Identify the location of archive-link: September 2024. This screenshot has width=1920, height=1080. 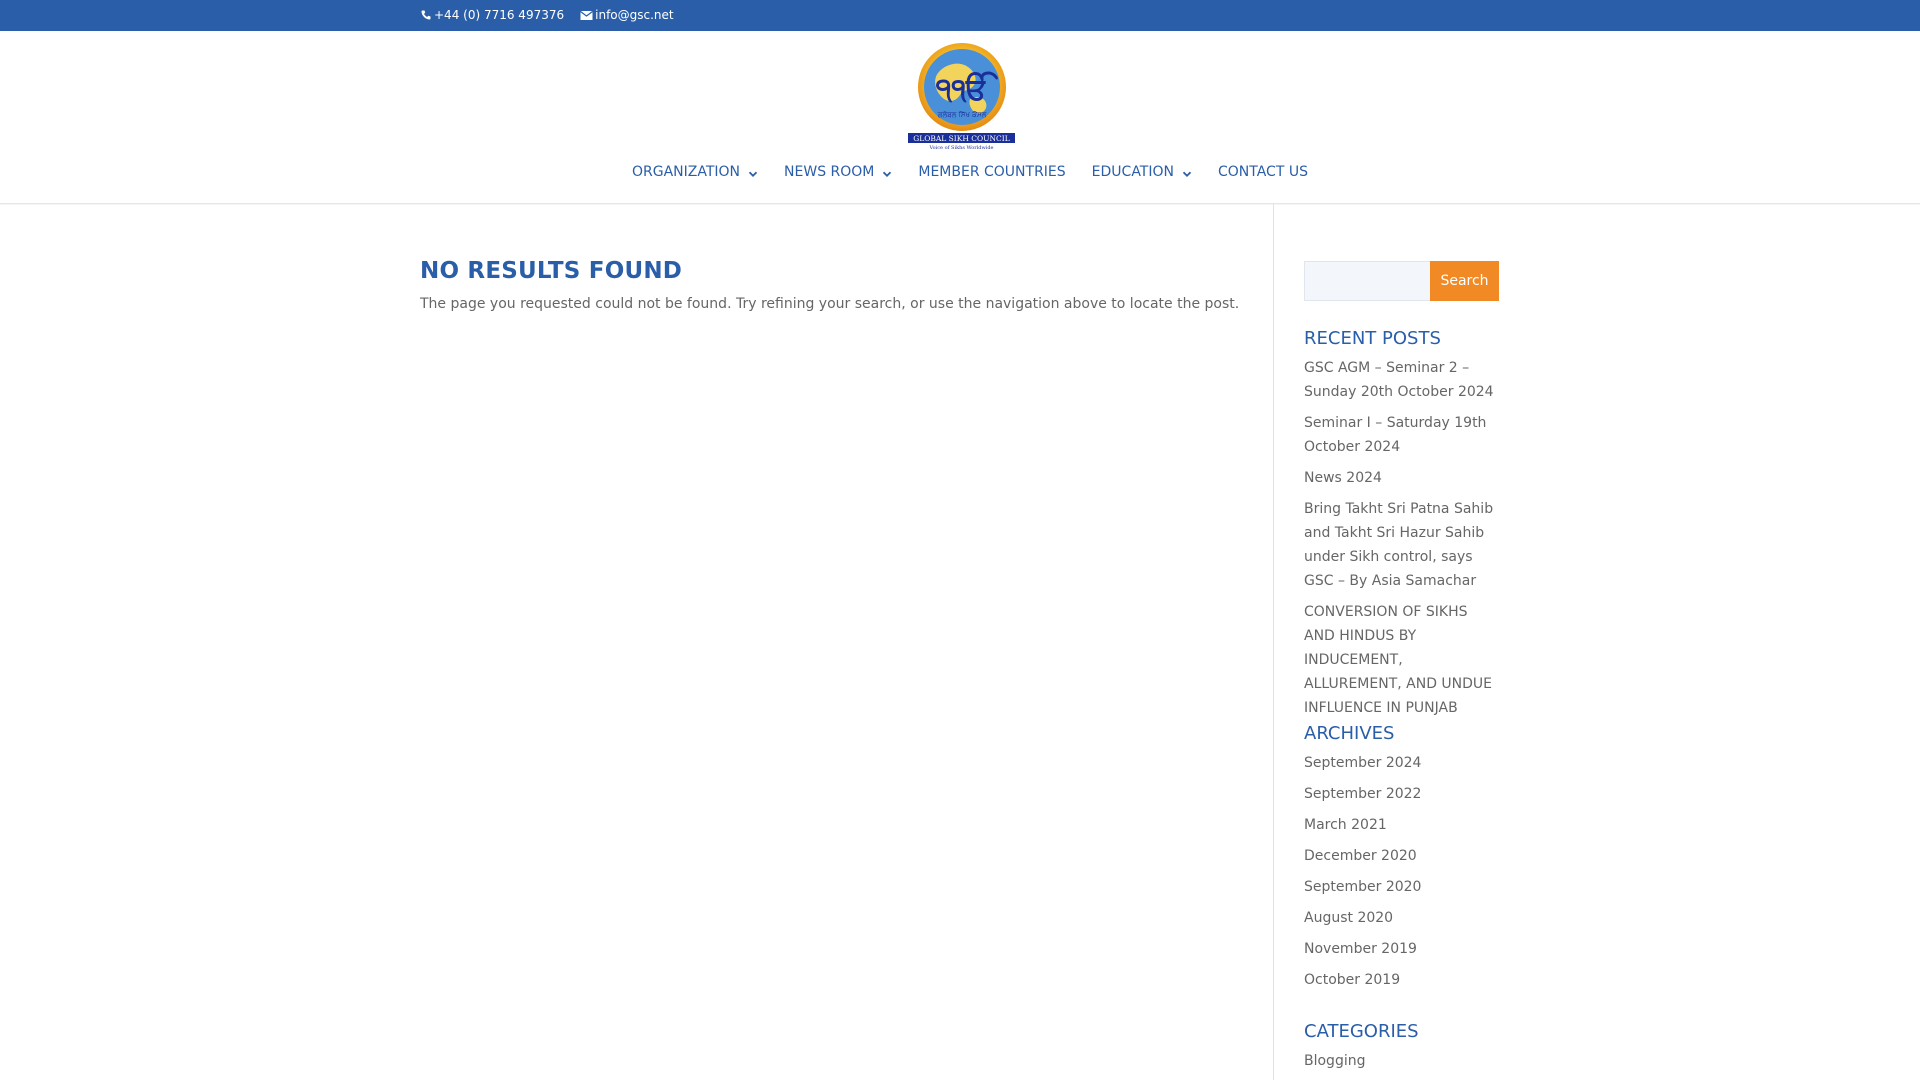
(1402, 763).